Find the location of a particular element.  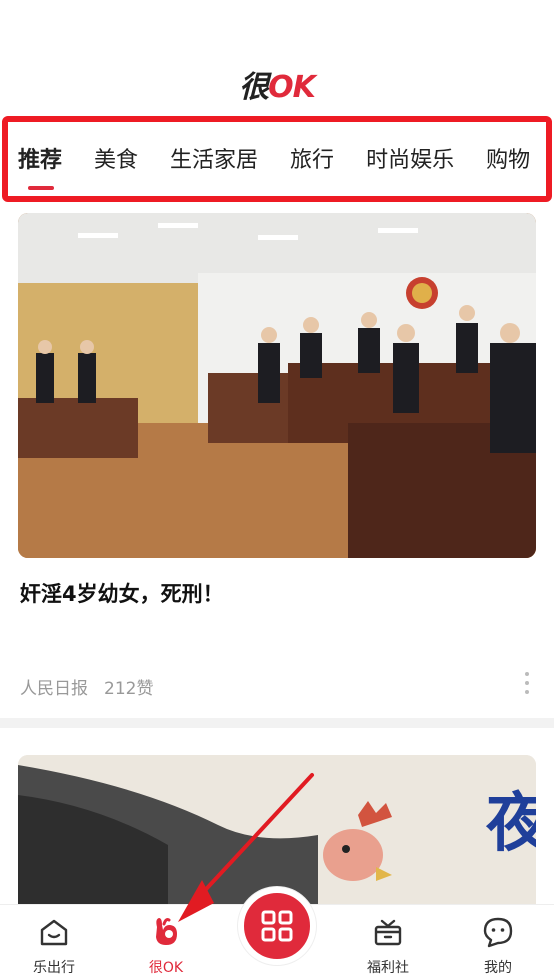

article-likes: 212赞 is located at coordinates (129, 689).